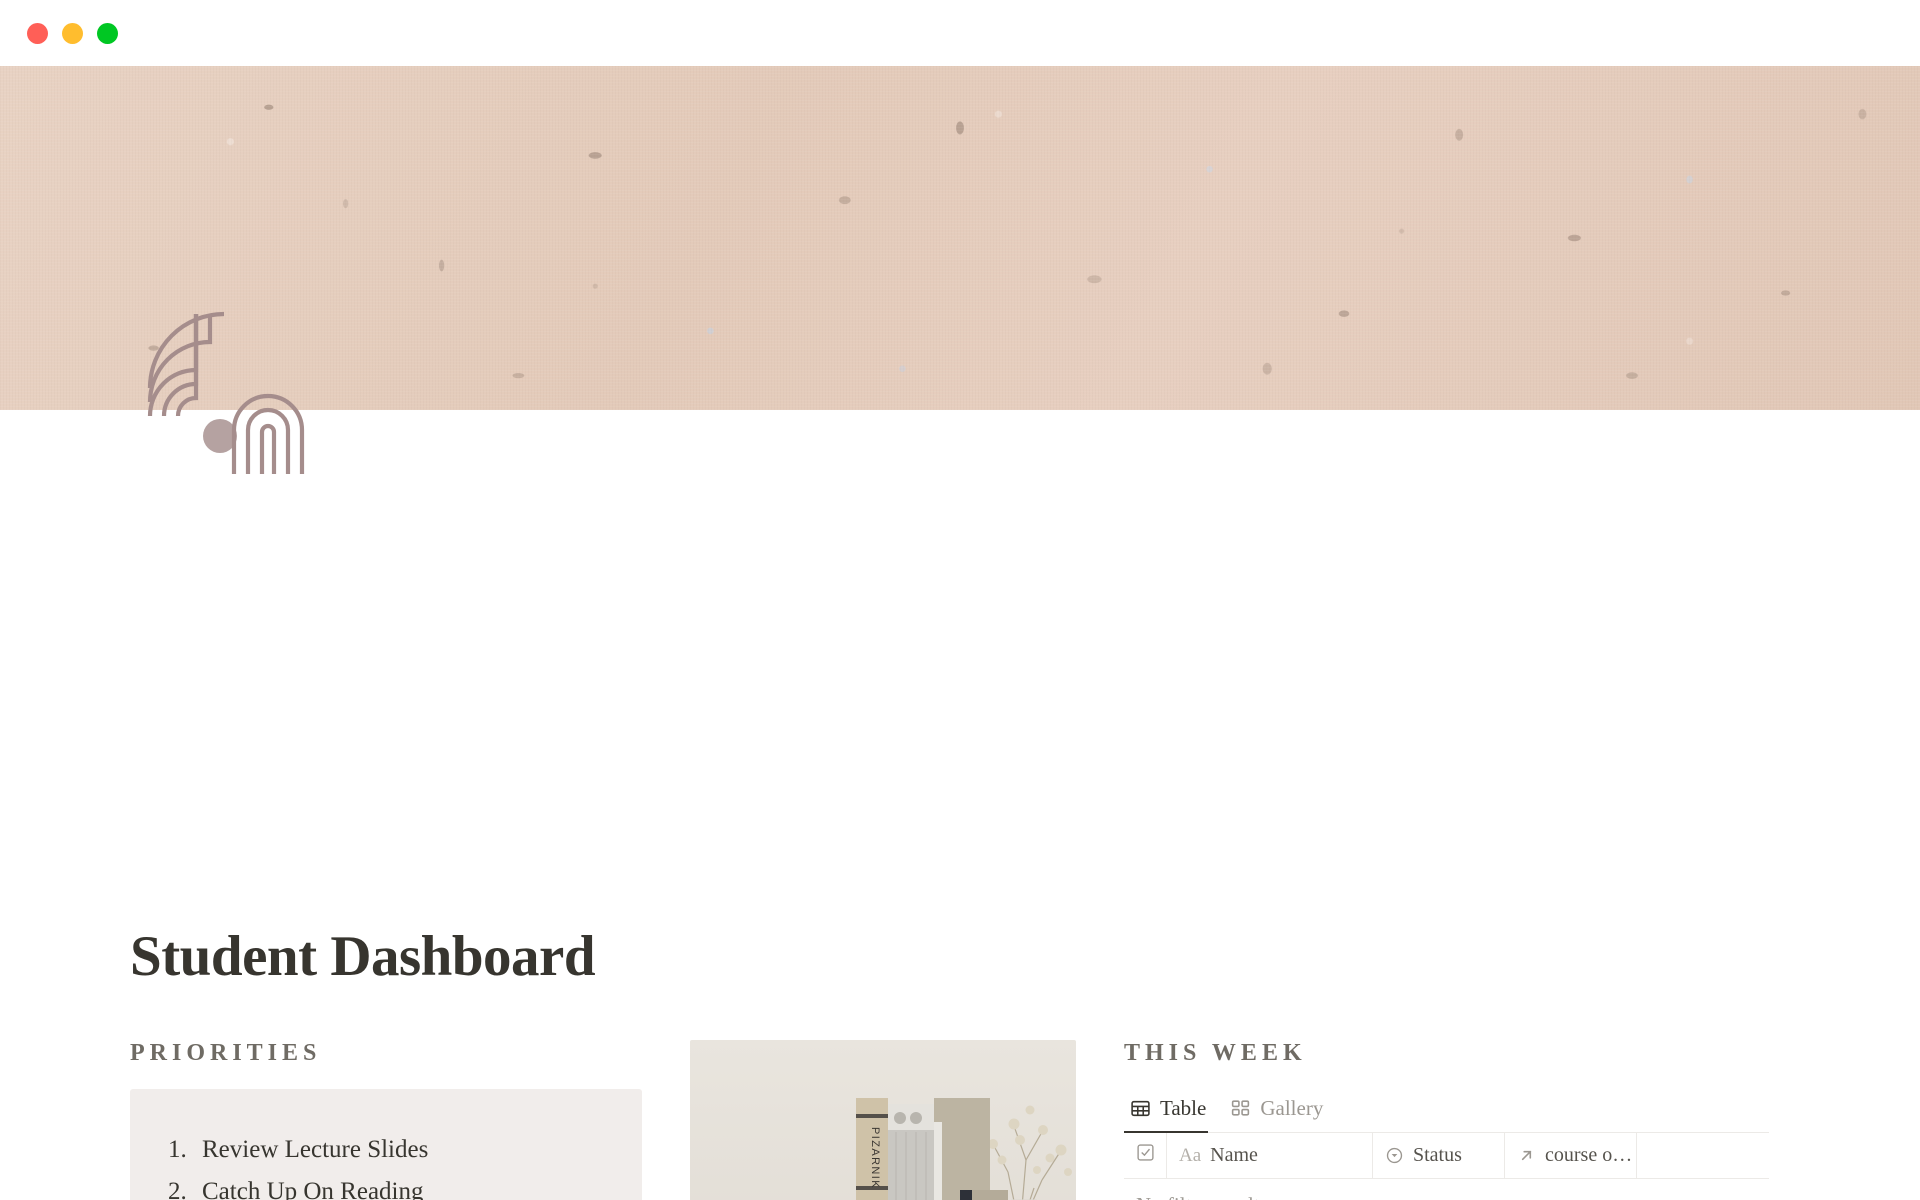 This screenshot has height=1200, width=1920. What do you see at coordinates (1446, 1189) in the screenshot?
I see `table-empty-message: No filter results.` at bounding box center [1446, 1189].